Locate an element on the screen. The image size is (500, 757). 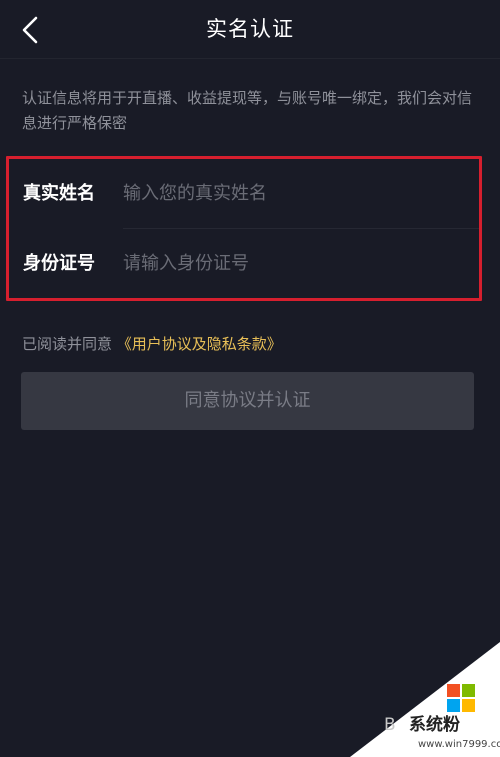
watermark-site-name: 系统粉 is located at coordinates (434, 725).